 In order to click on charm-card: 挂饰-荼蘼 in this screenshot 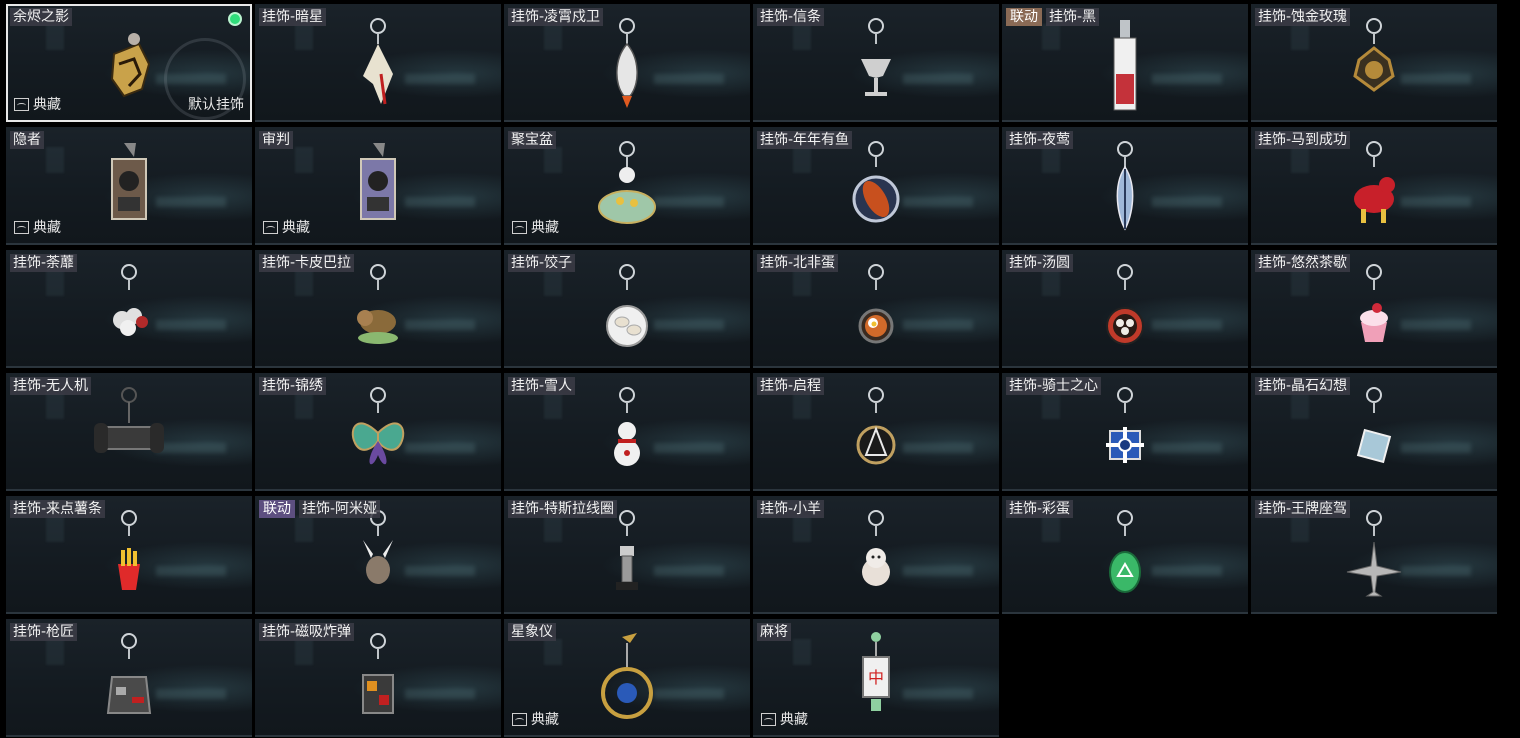, I will do `click(129, 309)`.